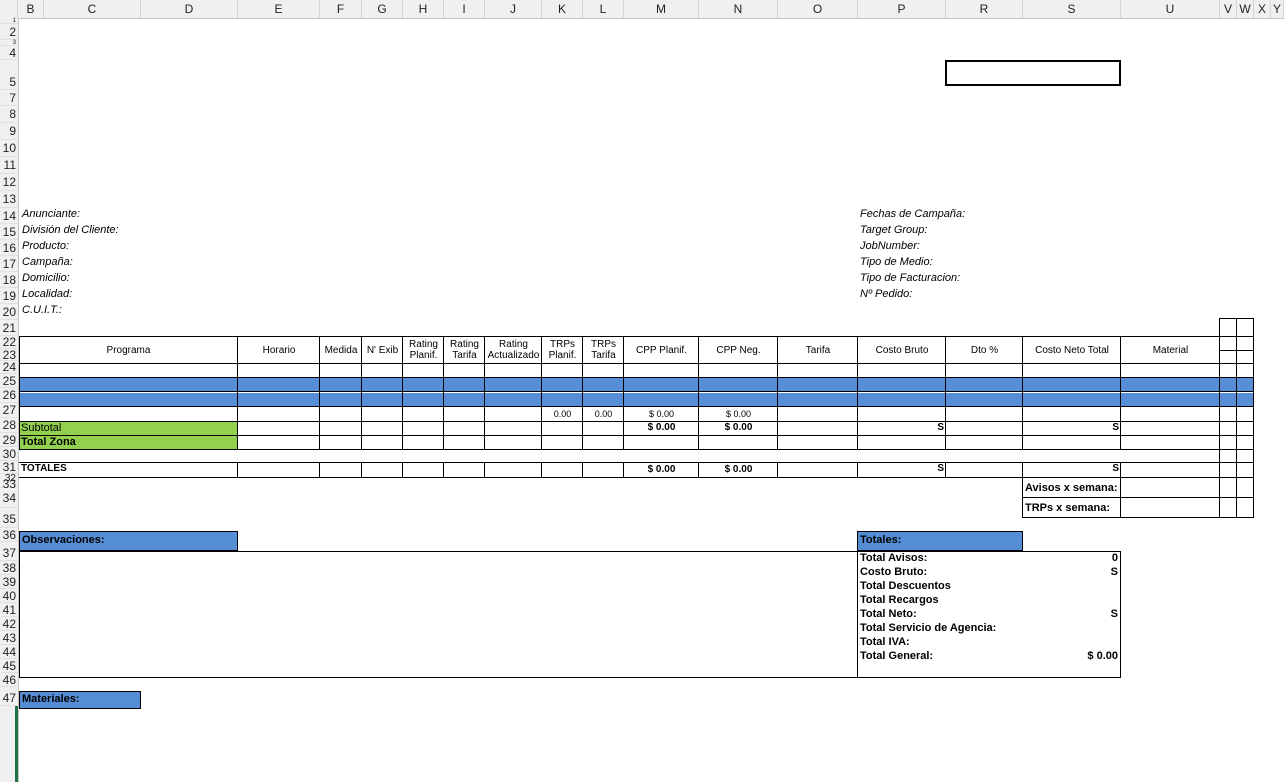 Image resolution: width=1284 pixels, height=782 pixels. Describe the element at coordinates (818, 350) in the screenshot. I see `th-tarifa: Tarifa` at that location.